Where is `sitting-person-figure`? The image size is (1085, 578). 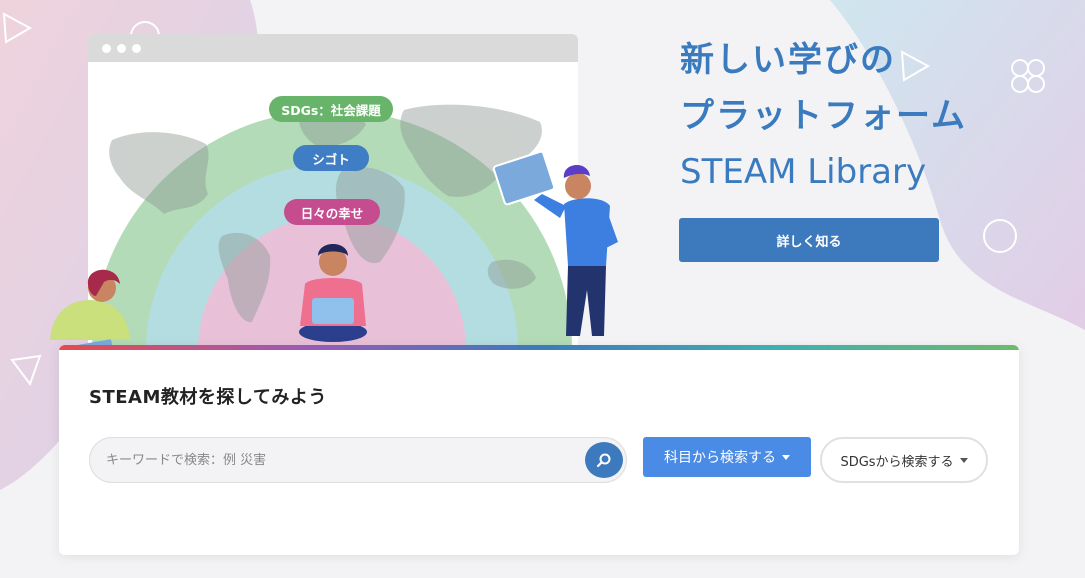 sitting-person-figure is located at coordinates (333, 293).